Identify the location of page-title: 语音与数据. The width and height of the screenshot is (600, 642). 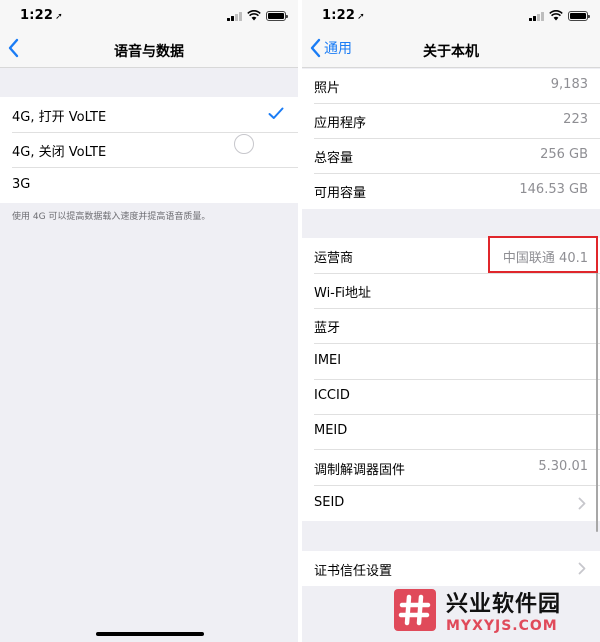
(149, 52).